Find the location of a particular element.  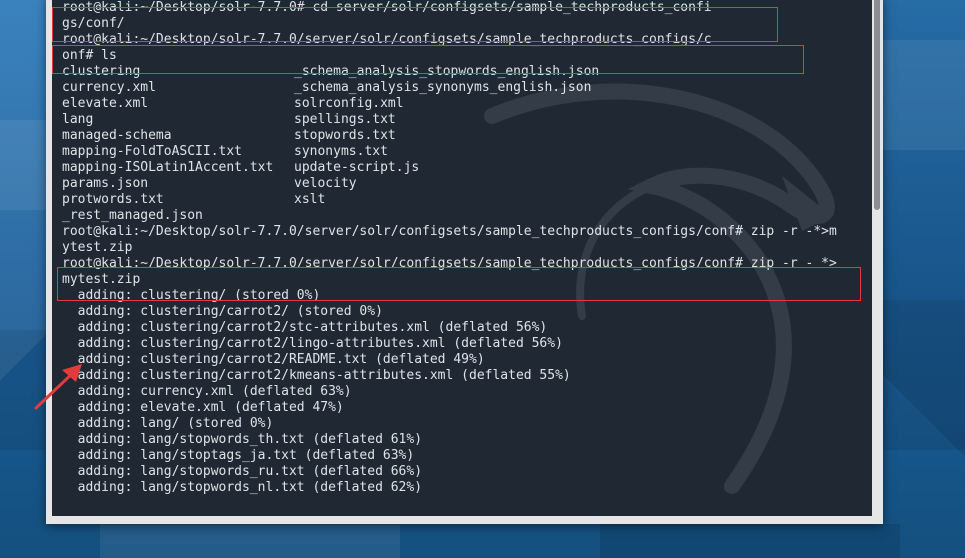

zip-output-line: adding: clustering/ (stored 0%) is located at coordinates (191, 295).